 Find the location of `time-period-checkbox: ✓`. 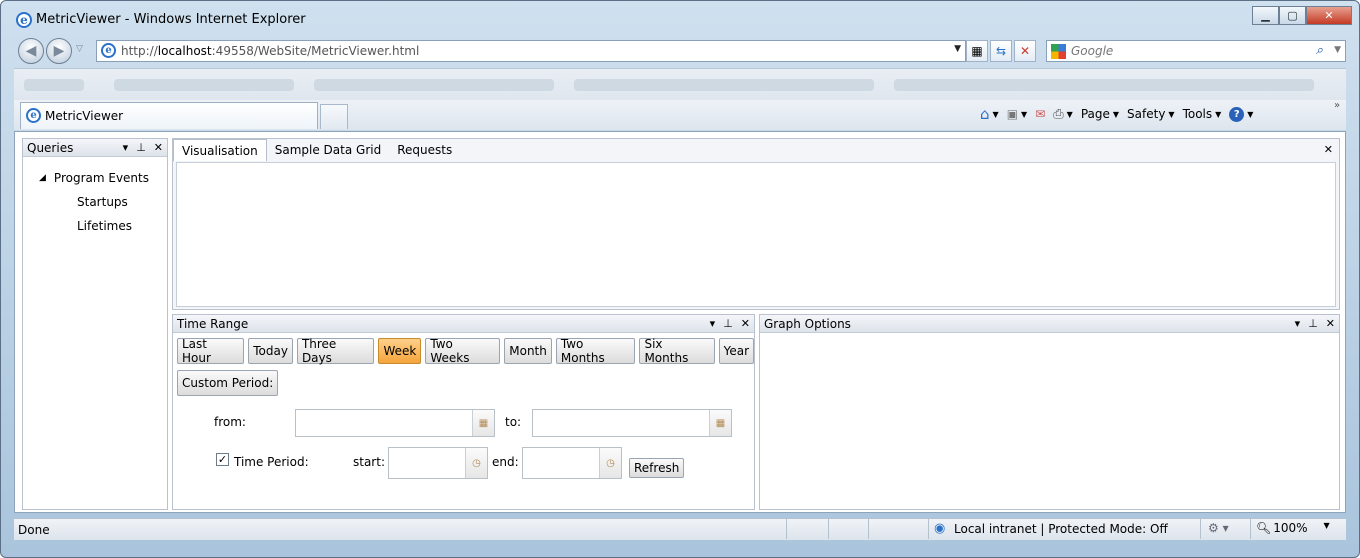

time-period-checkbox: ✓ is located at coordinates (222, 459).